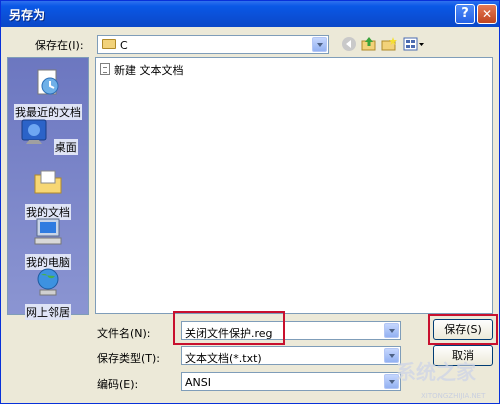 The height and width of the screenshot is (405, 500). Describe the element at coordinates (465, 14) in the screenshot. I see `help-button: ?` at that location.